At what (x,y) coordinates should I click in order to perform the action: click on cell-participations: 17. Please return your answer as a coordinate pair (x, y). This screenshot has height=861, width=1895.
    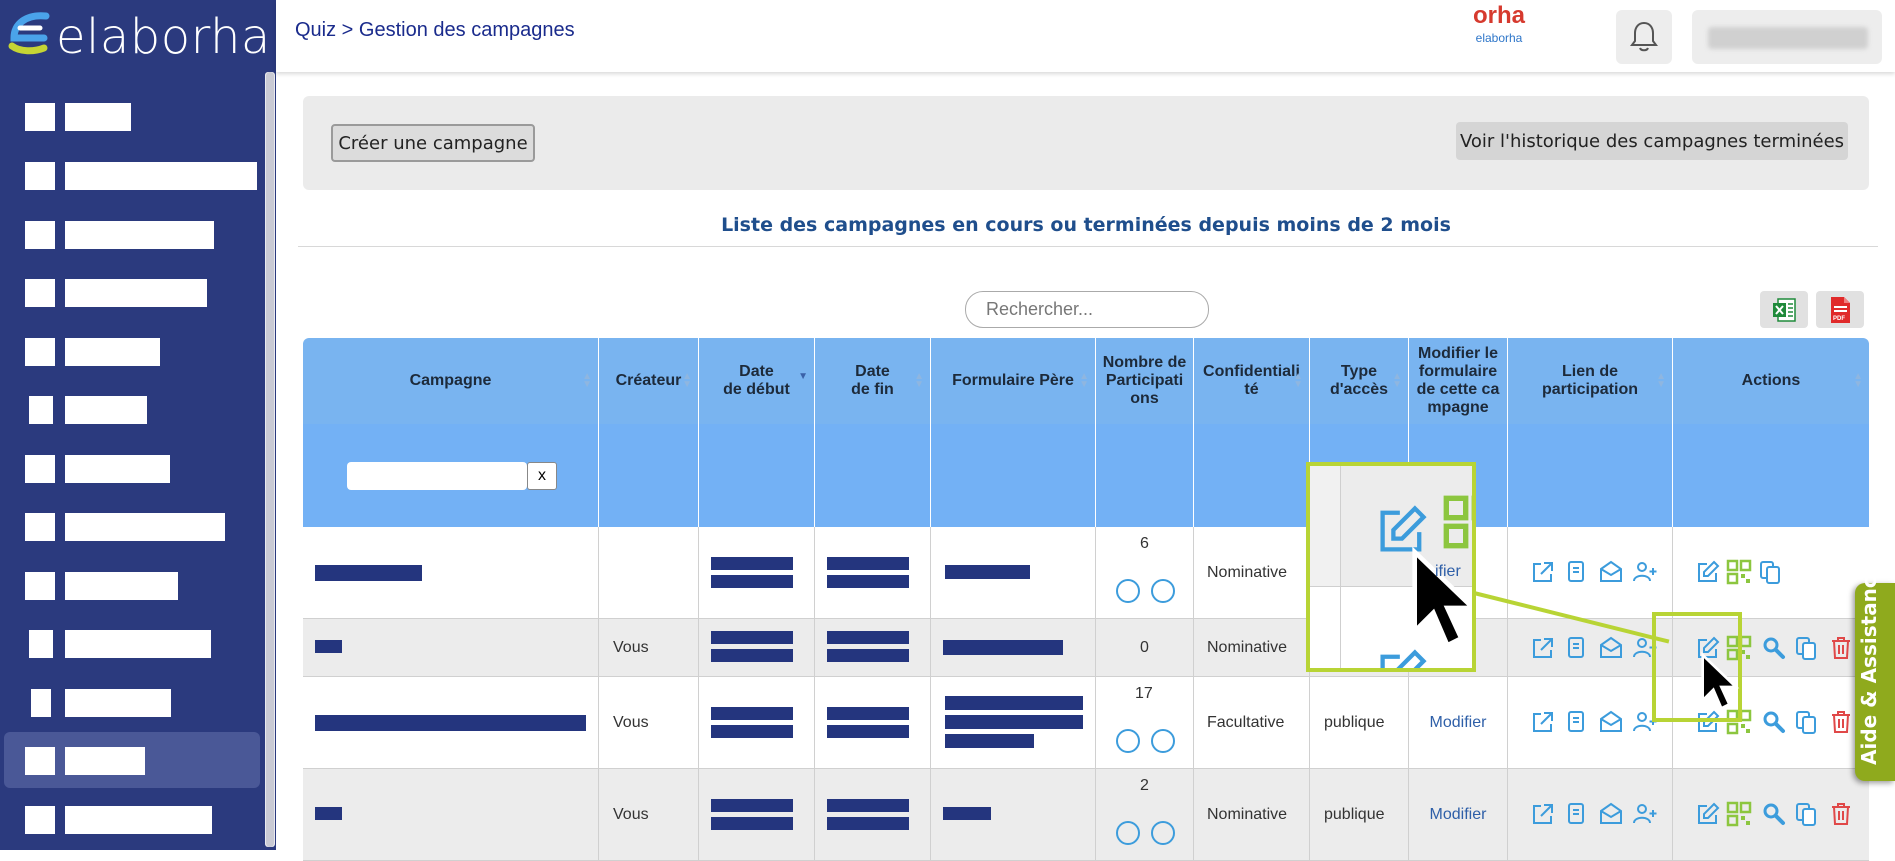
    Looking at the image, I should click on (1145, 722).